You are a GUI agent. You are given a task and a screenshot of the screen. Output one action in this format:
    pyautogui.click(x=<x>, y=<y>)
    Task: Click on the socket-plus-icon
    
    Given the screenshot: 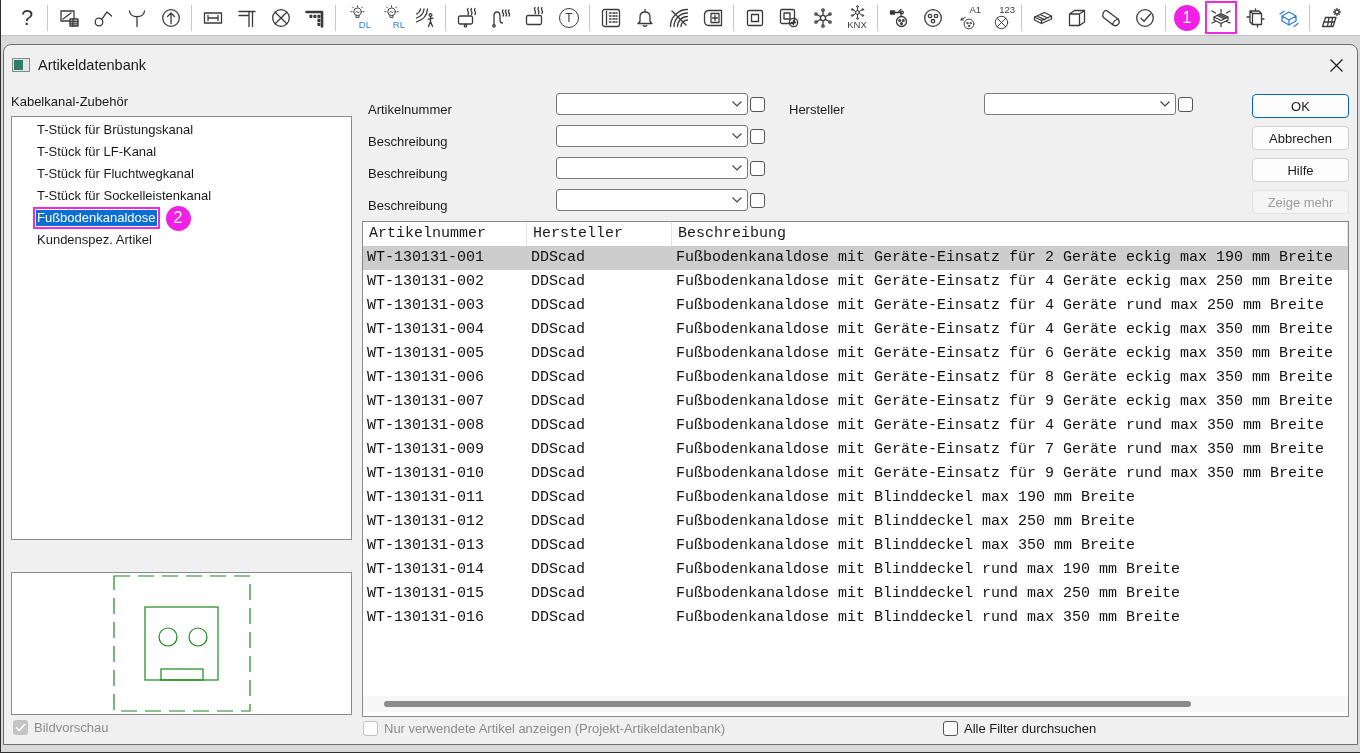 What is the action you would take?
    pyautogui.click(x=713, y=17)
    